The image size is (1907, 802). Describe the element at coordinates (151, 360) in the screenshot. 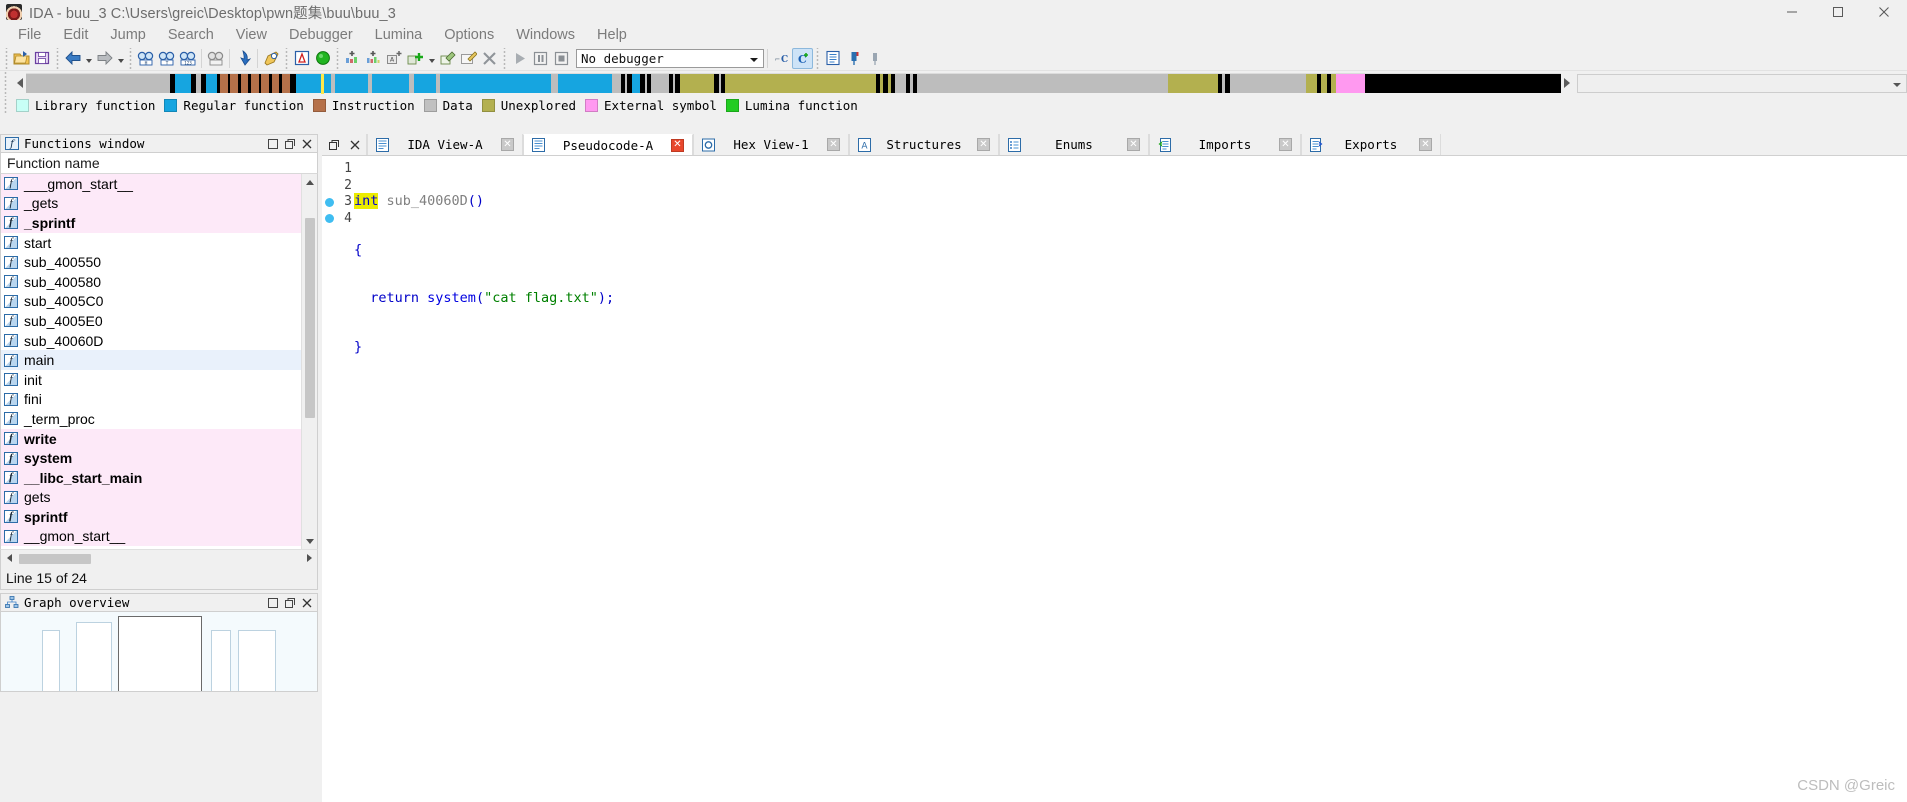

I see `function-list-row: f main` at that location.